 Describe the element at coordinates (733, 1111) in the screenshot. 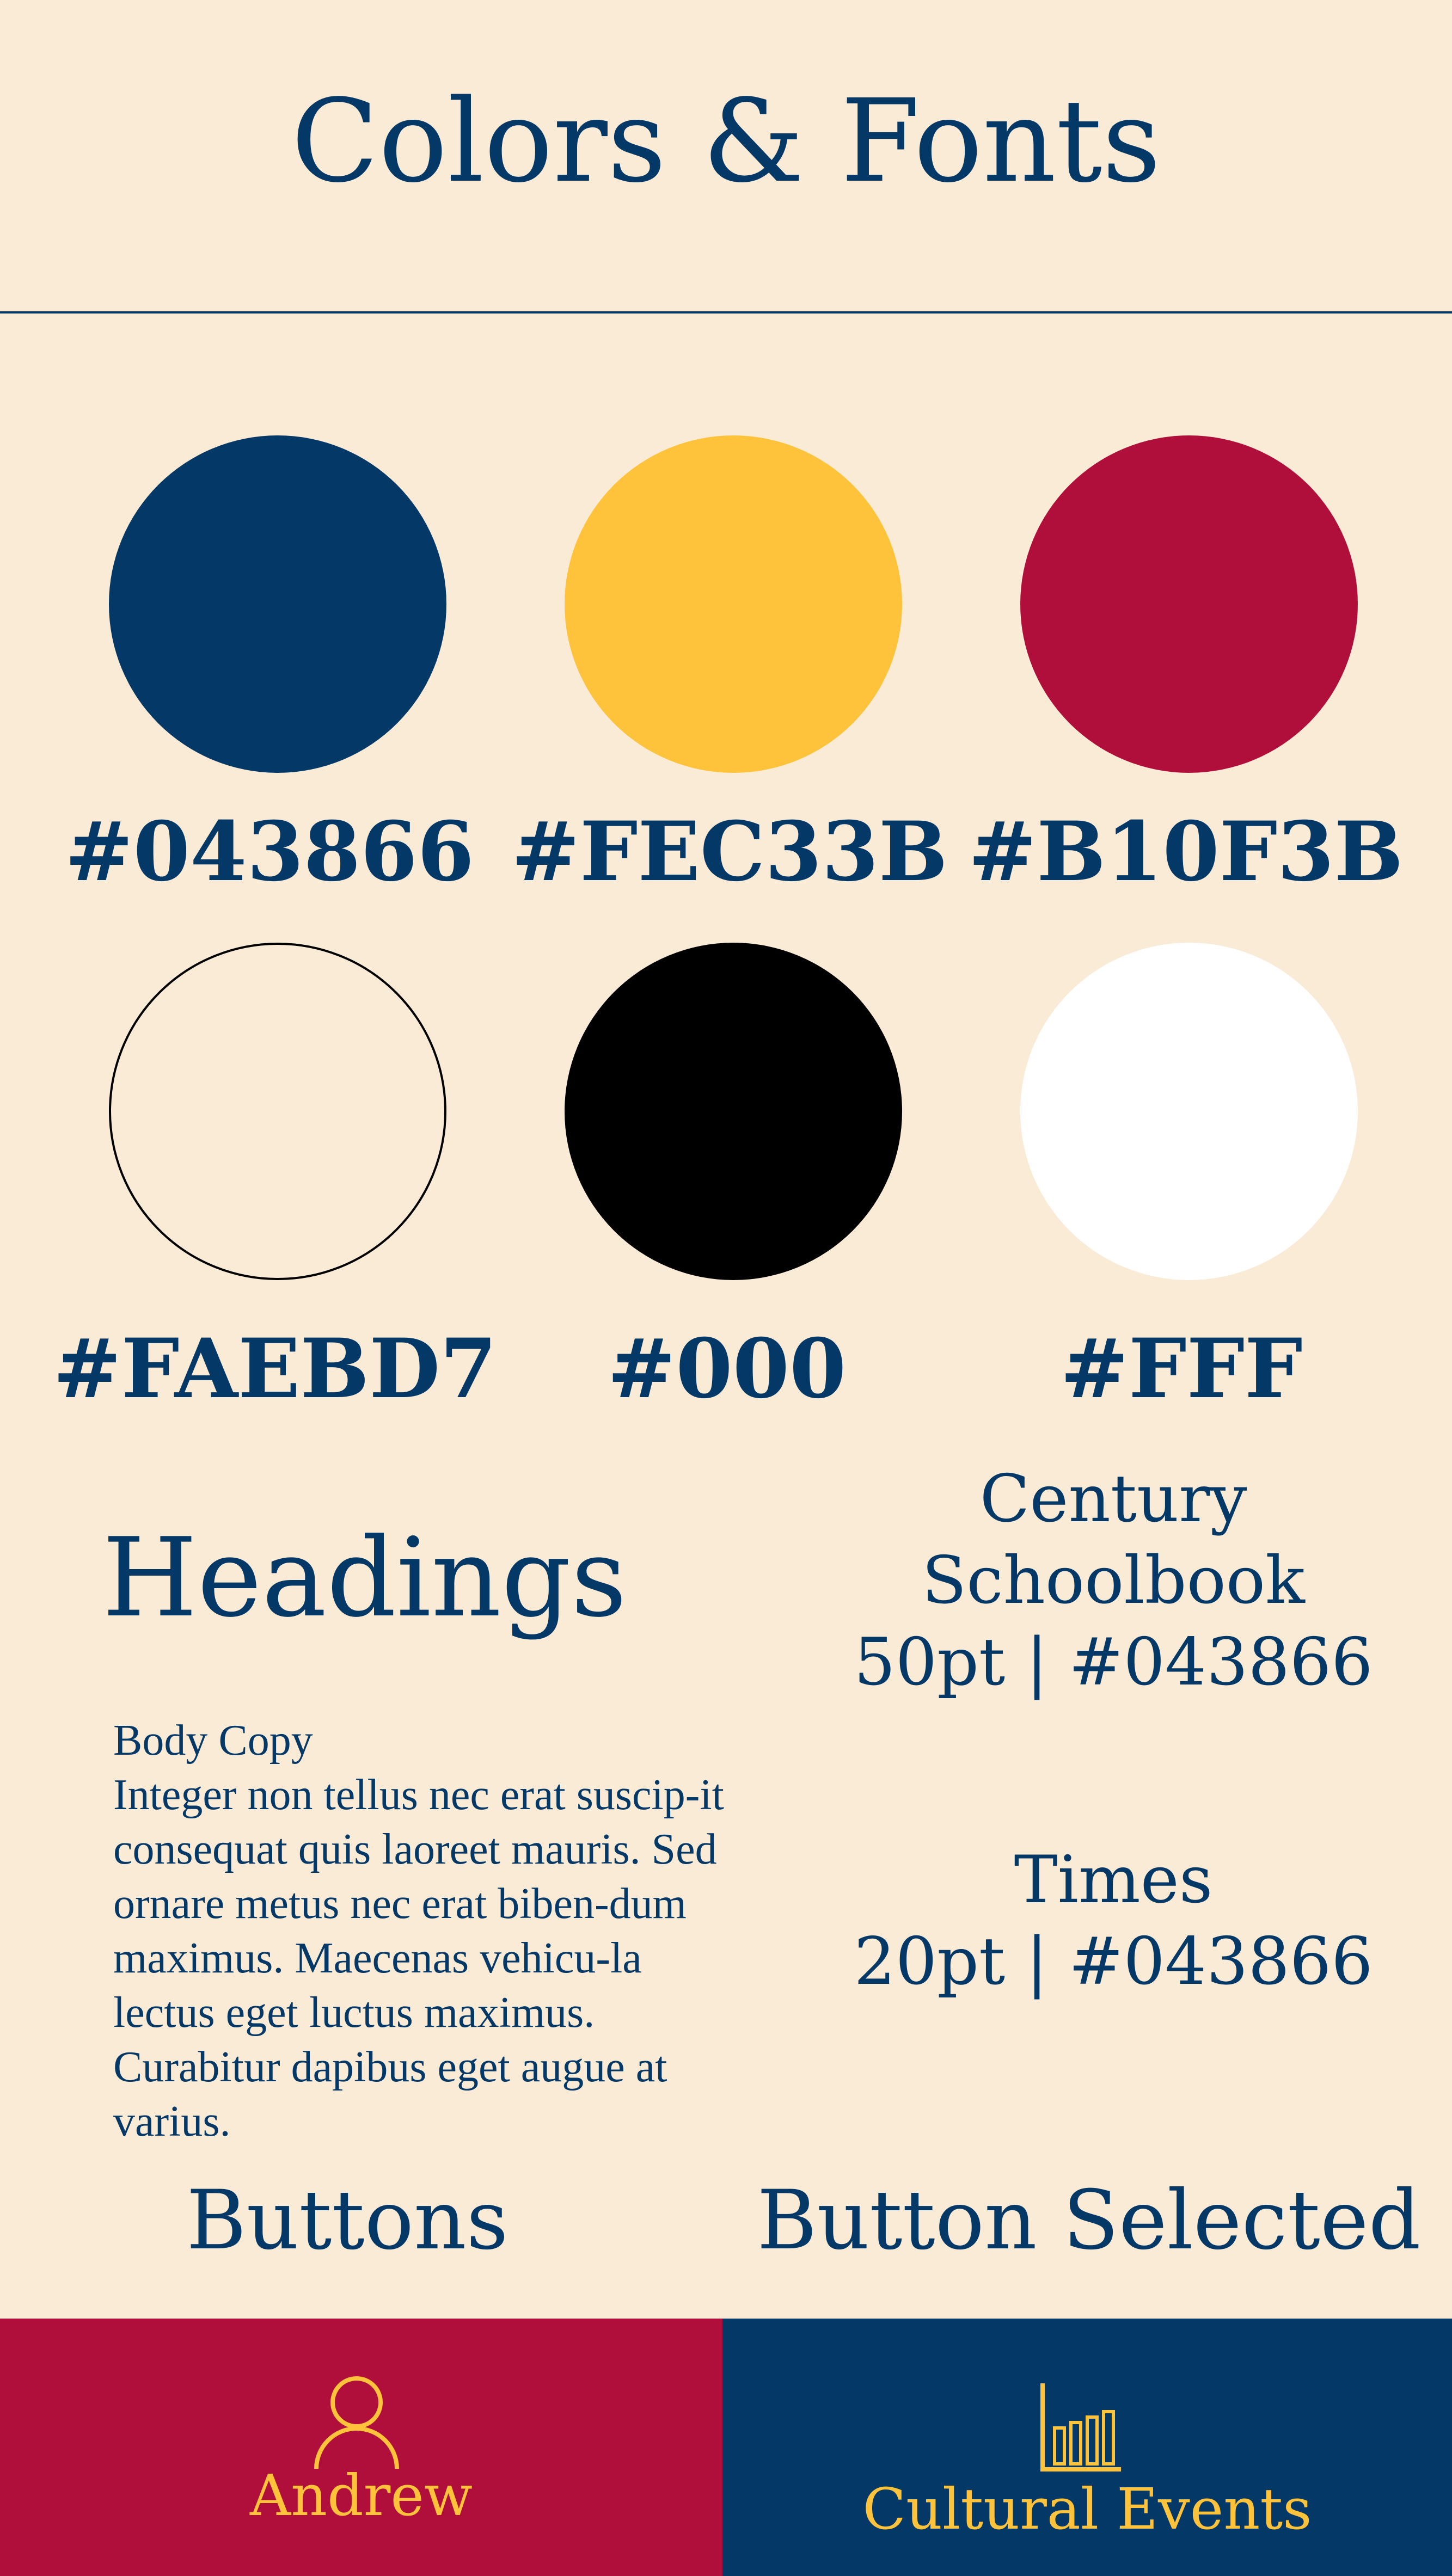

I see `swatch-black` at that location.